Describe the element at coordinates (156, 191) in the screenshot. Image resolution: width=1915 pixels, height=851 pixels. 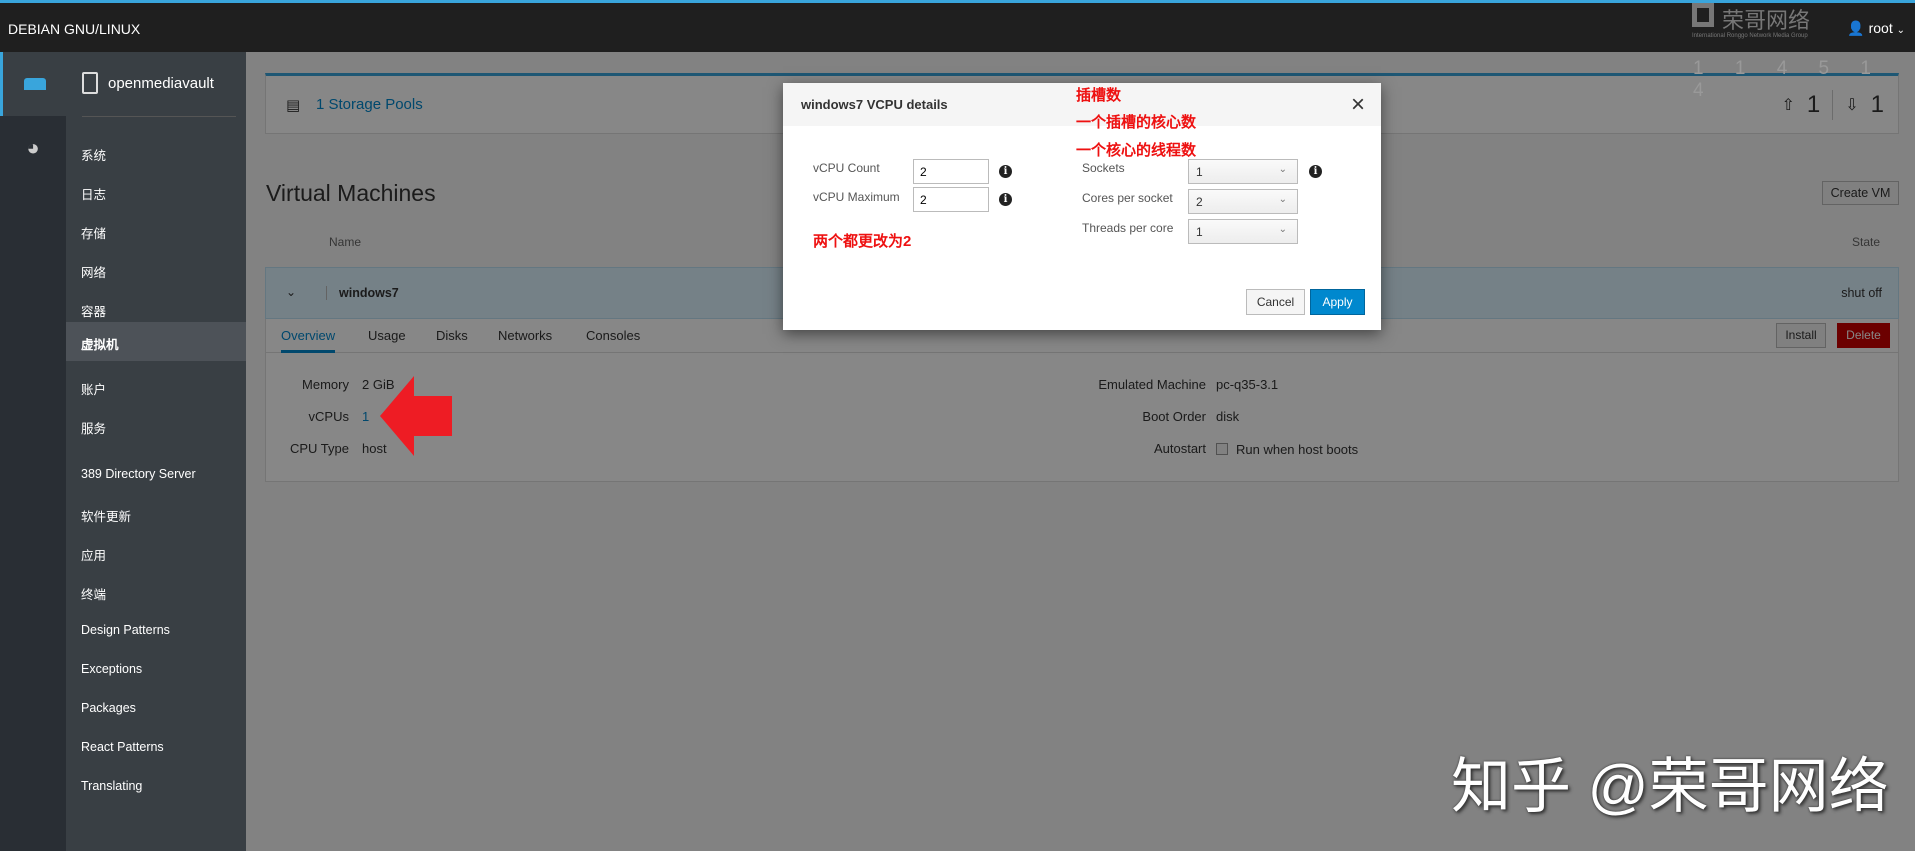
I see `sidebar-item-logs: 日志` at that location.